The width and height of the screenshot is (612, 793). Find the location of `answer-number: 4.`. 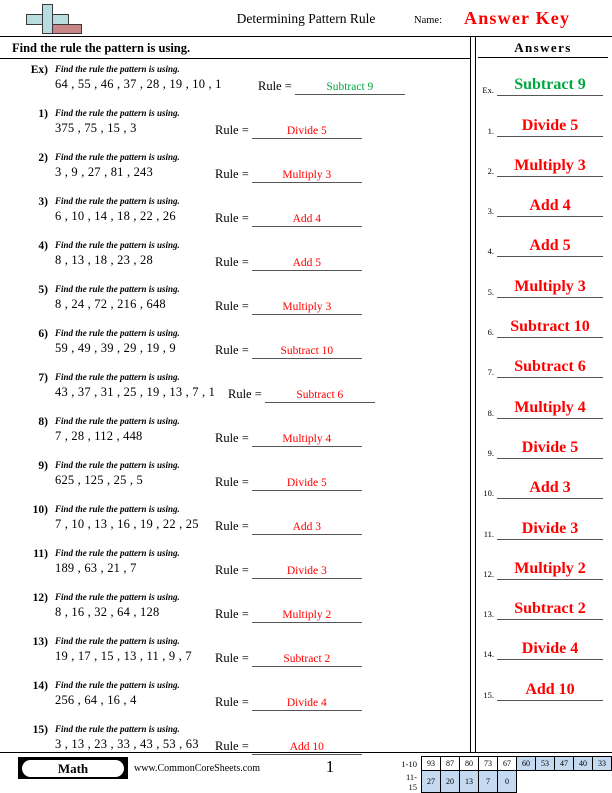

answer-number: 4. is located at coordinates (490, 251).